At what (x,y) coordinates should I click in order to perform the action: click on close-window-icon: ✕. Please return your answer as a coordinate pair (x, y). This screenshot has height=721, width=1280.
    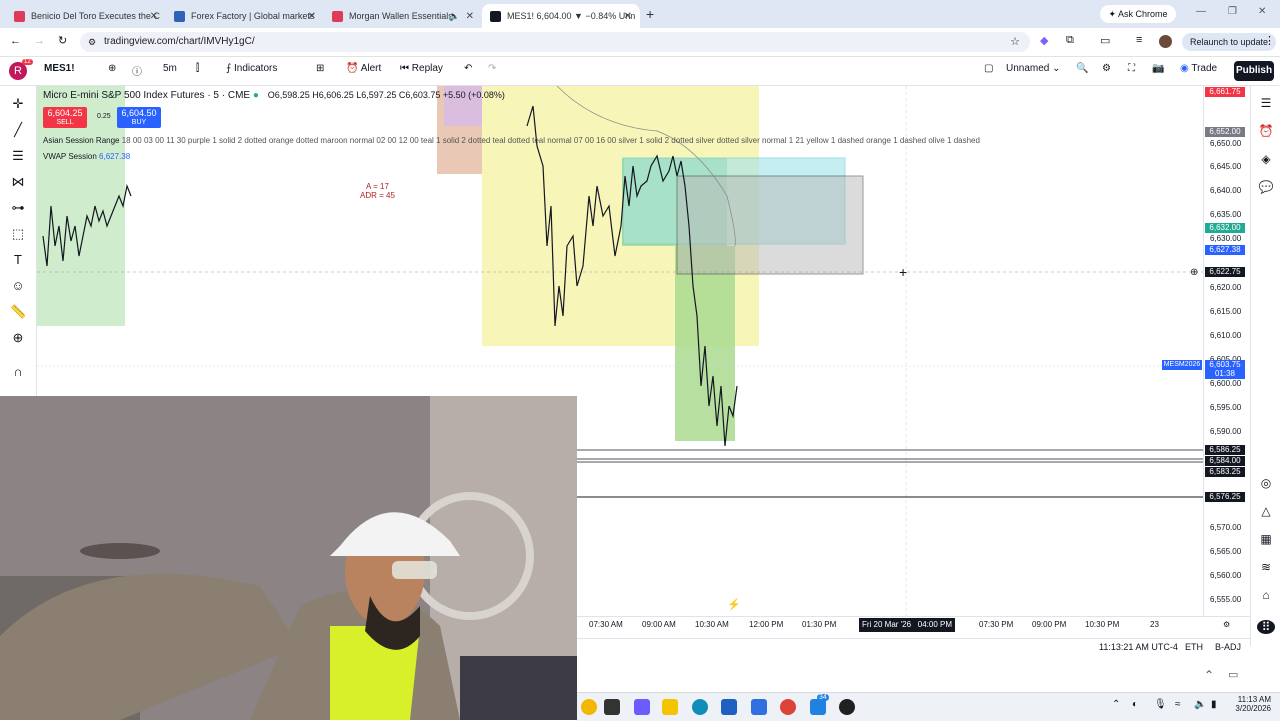
    Looking at the image, I should click on (1262, 11).